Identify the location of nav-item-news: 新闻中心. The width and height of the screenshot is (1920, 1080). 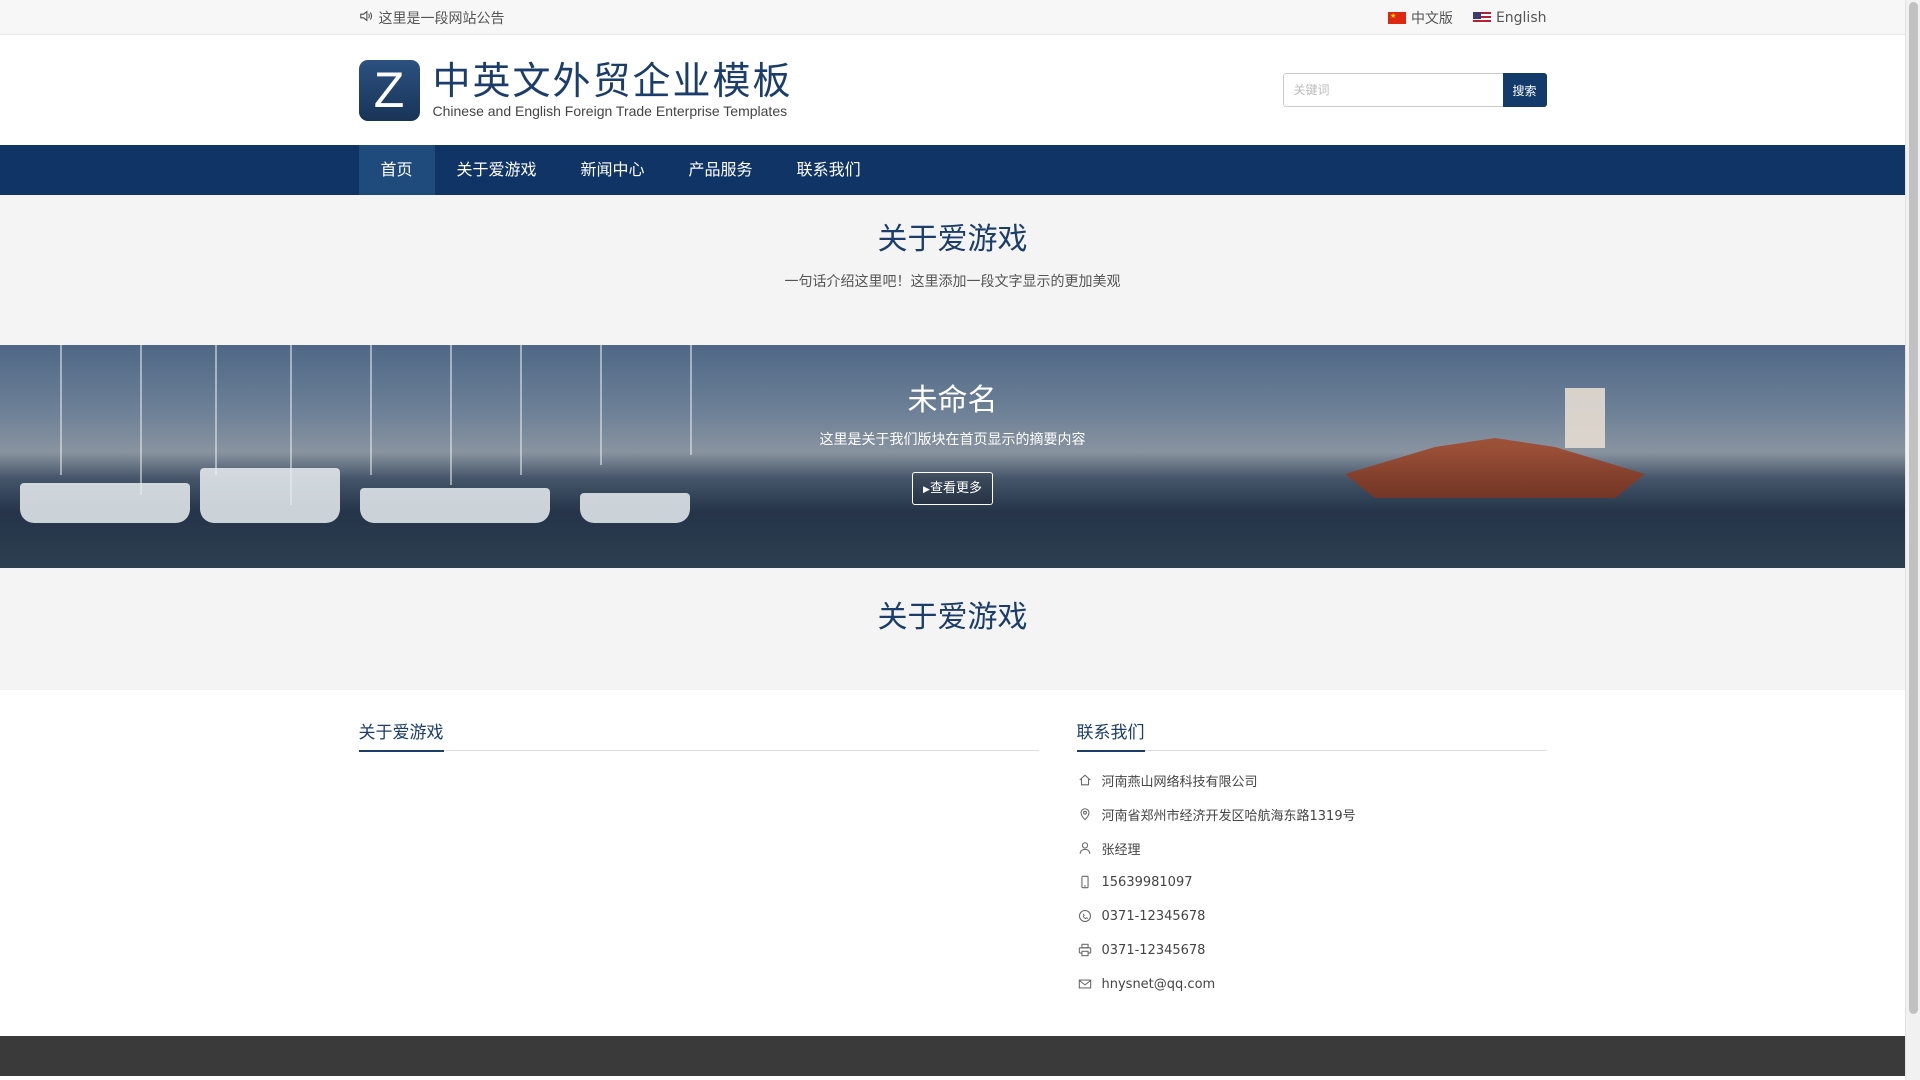
(613, 170).